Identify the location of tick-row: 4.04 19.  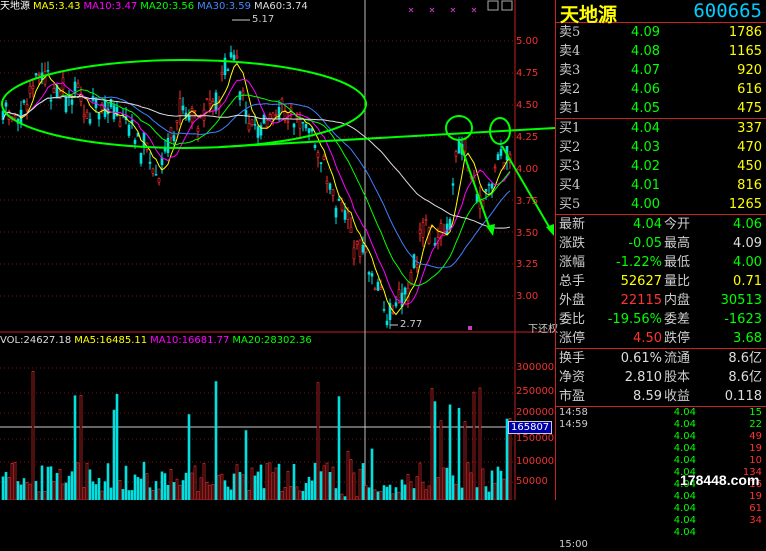
(661, 497).